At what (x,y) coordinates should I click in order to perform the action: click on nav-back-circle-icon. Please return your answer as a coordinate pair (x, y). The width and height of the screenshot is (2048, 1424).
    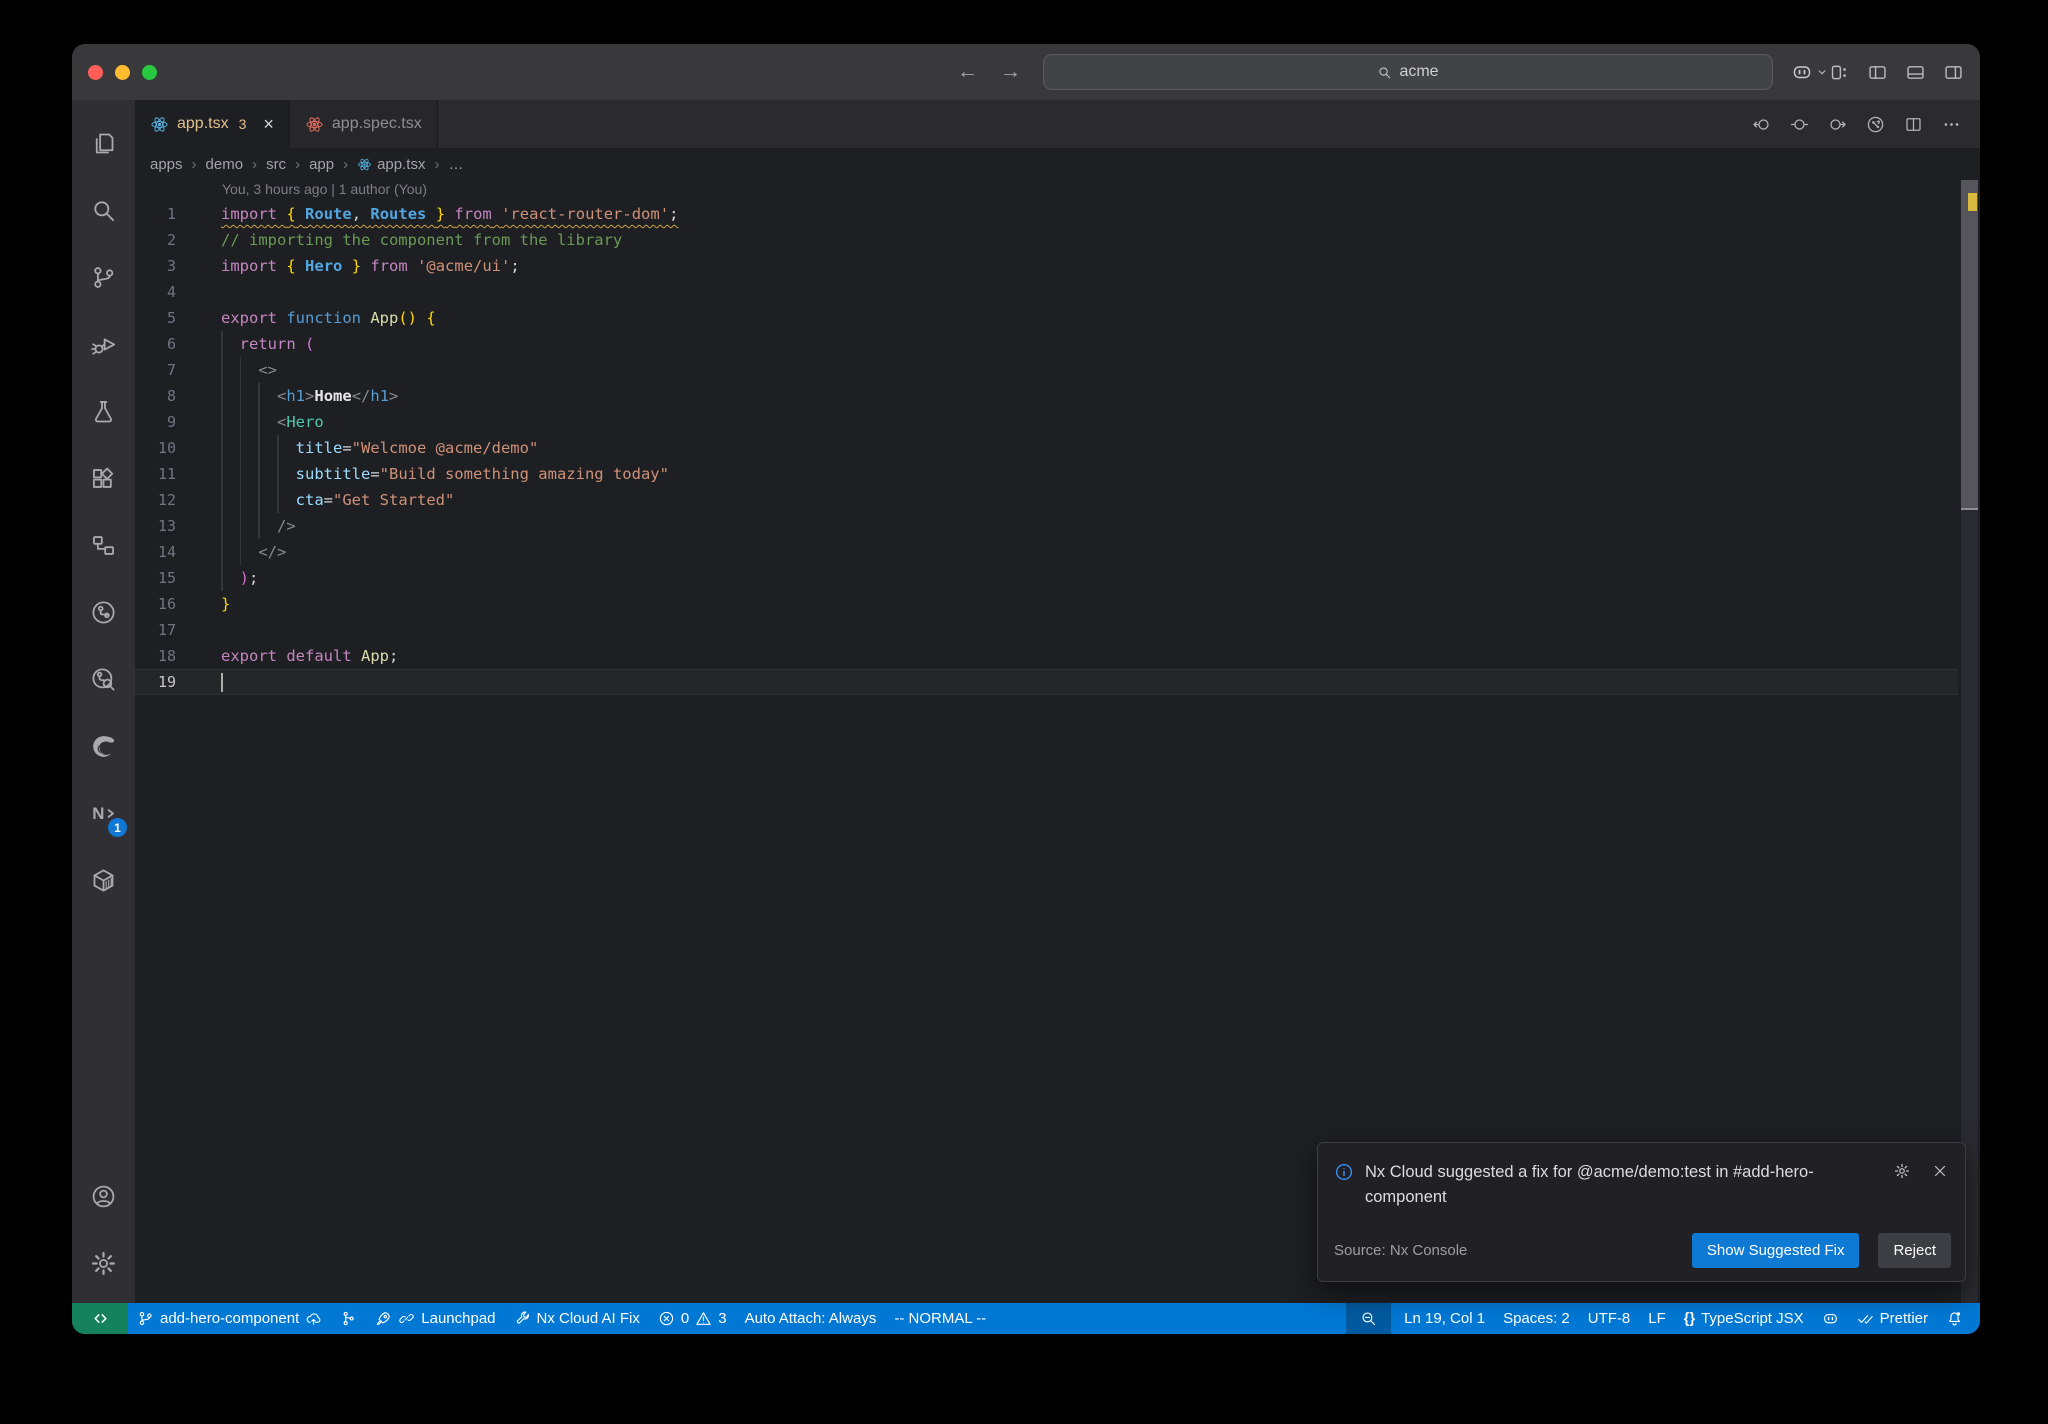
    Looking at the image, I should click on (1761, 124).